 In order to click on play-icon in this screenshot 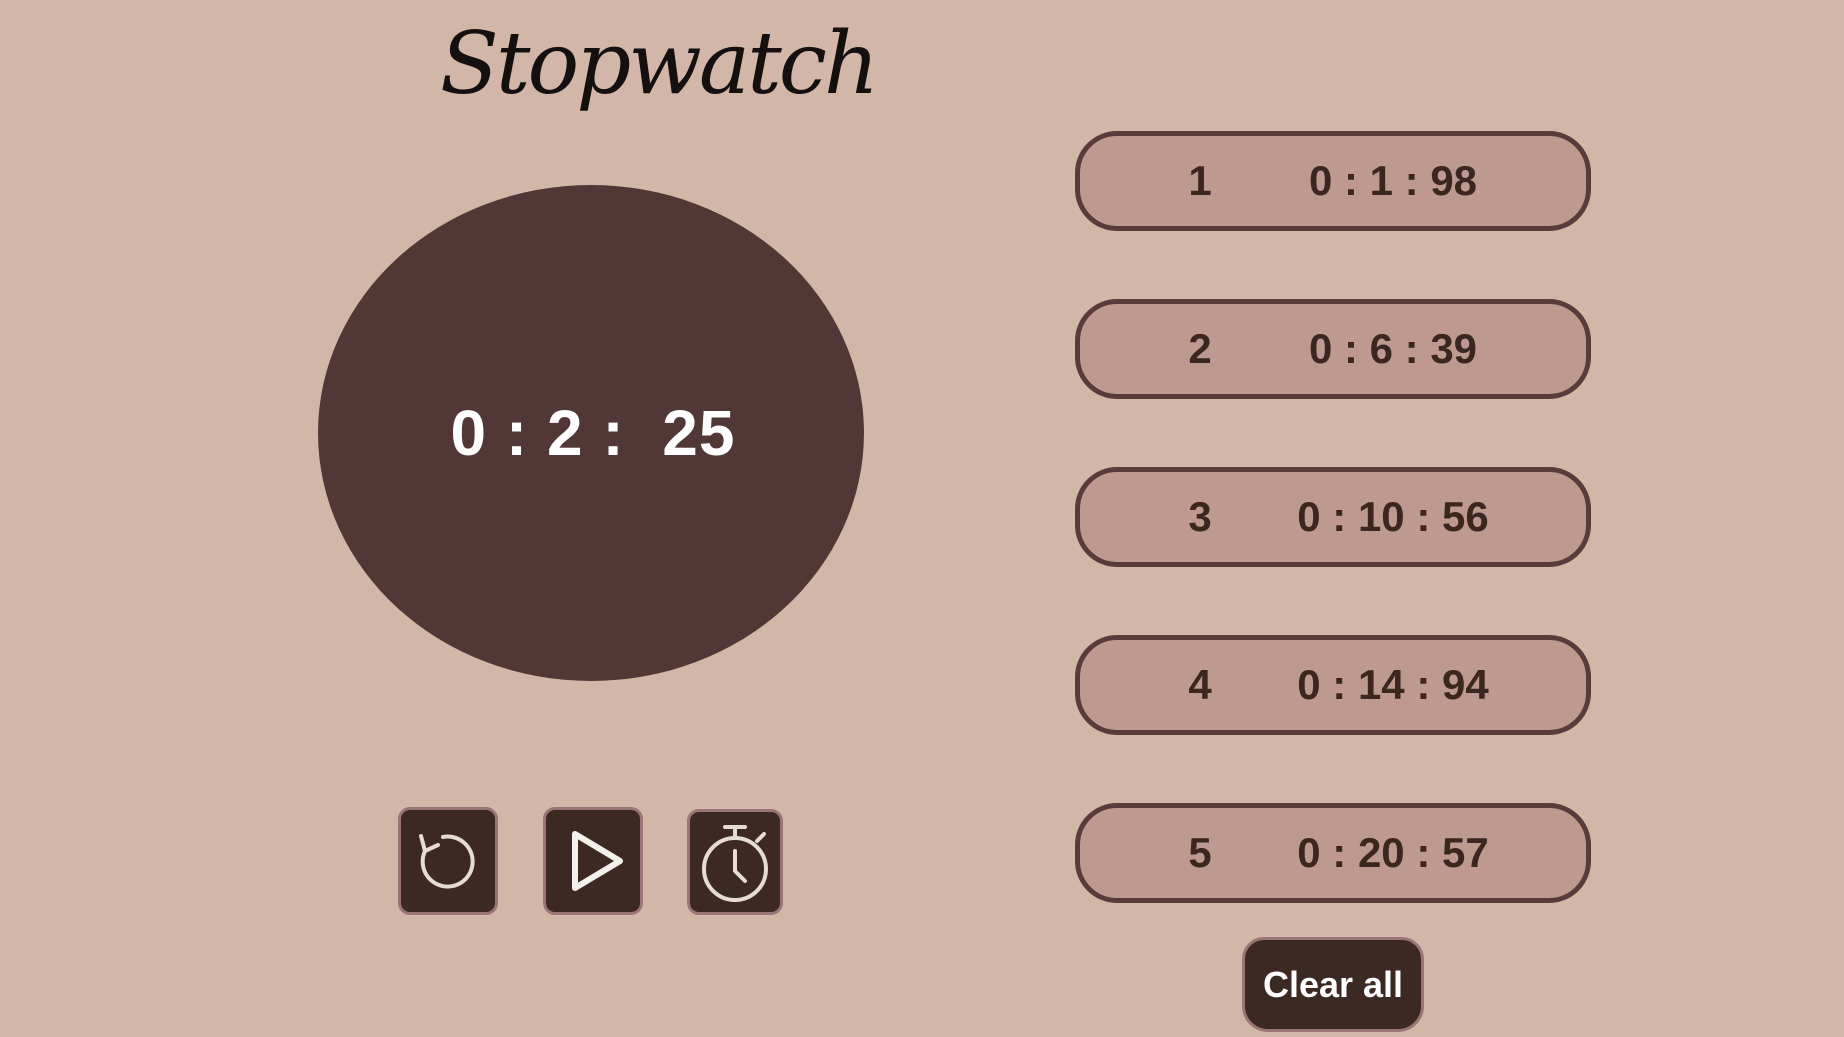, I will do `click(593, 861)`.